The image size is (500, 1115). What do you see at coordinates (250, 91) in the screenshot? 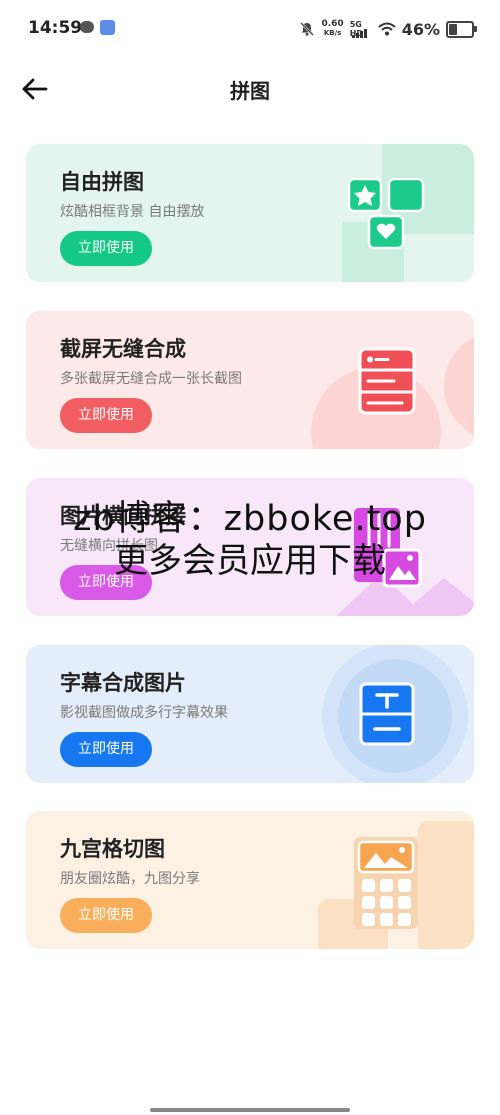
I see `page-title: 拼图` at bounding box center [250, 91].